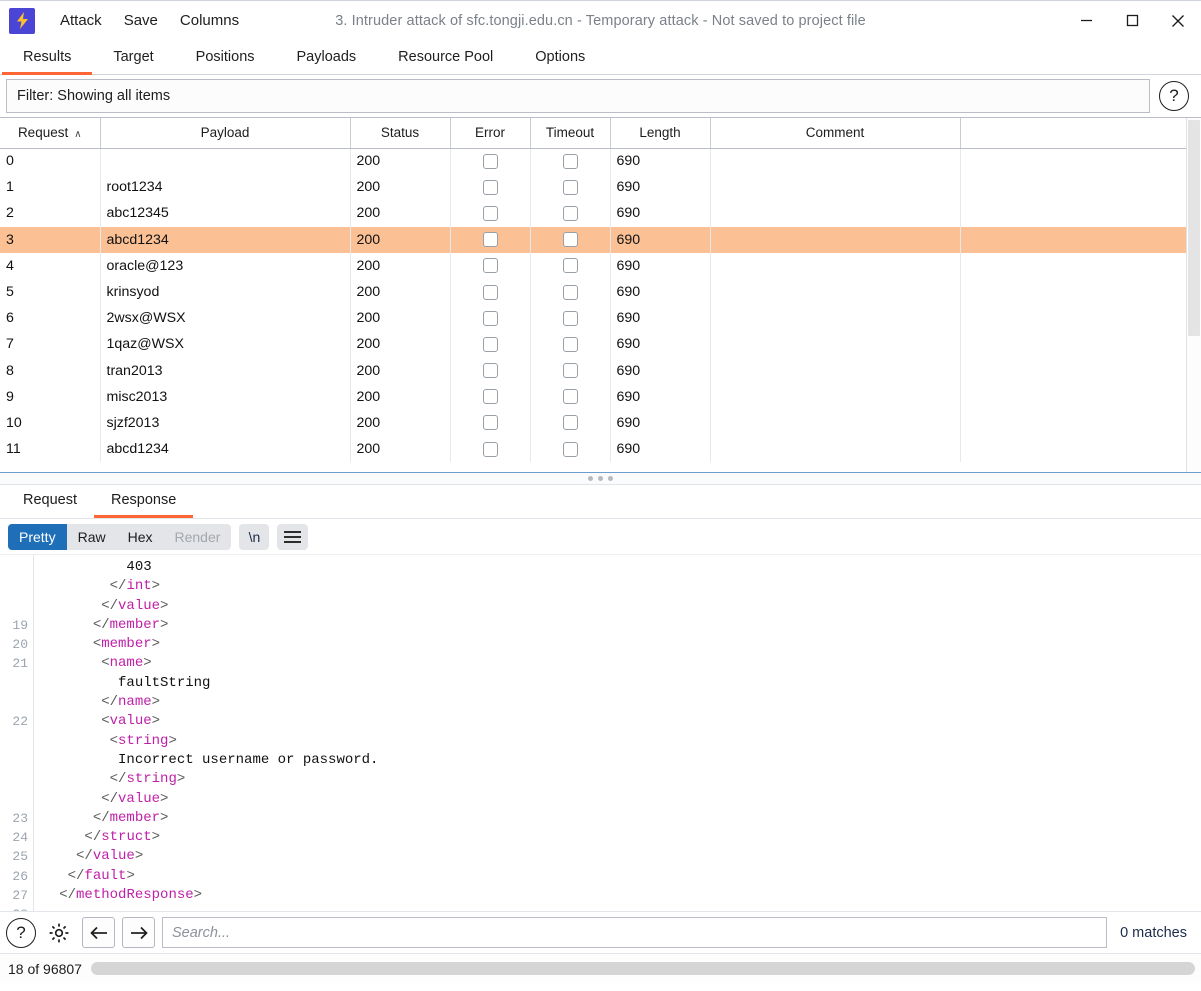 The image size is (1201, 991). I want to click on results-scrollbar-thumb, so click(1194, 228).